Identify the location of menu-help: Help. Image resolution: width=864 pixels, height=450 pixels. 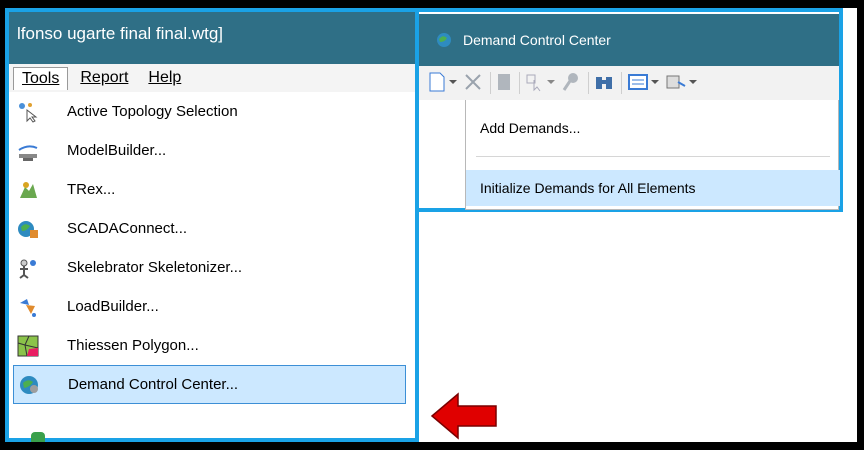
(164, 78).